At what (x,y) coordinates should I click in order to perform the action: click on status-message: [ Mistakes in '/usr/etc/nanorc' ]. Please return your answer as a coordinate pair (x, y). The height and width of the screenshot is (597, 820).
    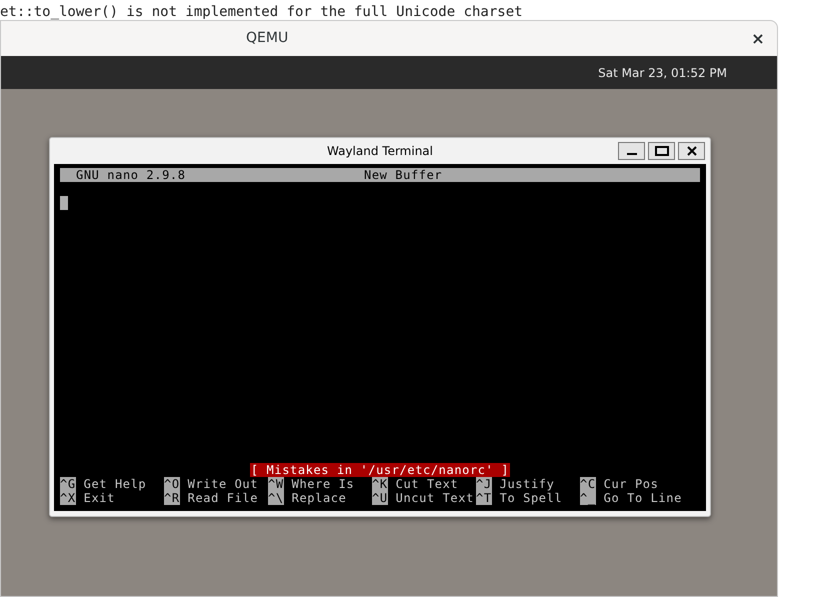
    Looking at the image, I should click on (380, 470).